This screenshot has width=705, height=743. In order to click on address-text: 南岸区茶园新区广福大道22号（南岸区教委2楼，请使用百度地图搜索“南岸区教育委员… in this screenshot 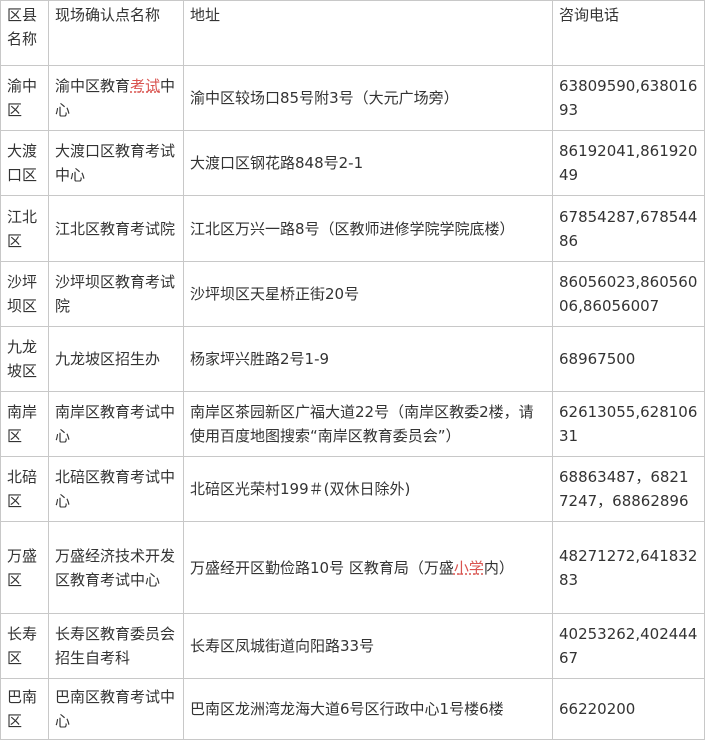, I will do `click(362, 424)`.